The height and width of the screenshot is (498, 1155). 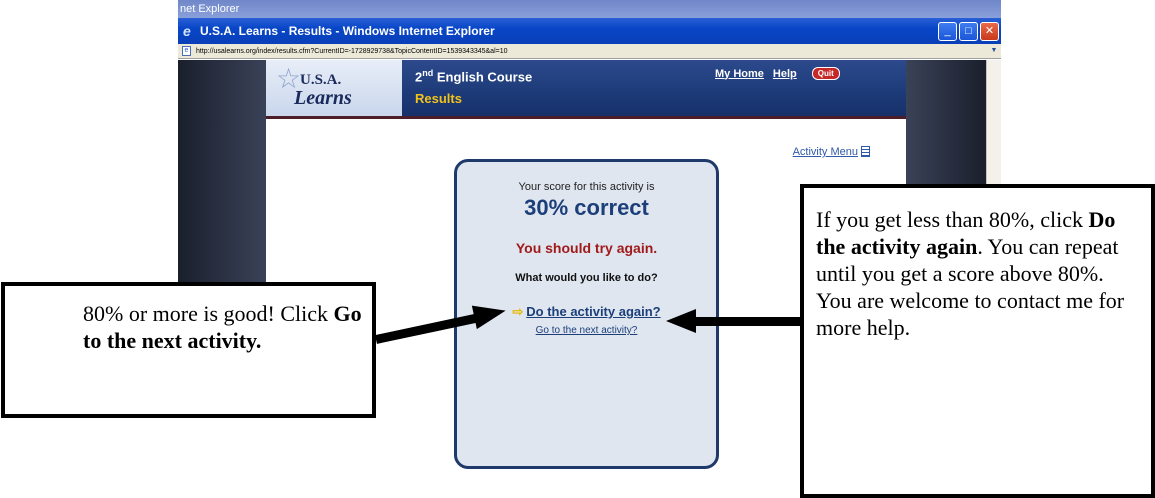 I want to click on help-link: Help, so click(x=785, y=74).